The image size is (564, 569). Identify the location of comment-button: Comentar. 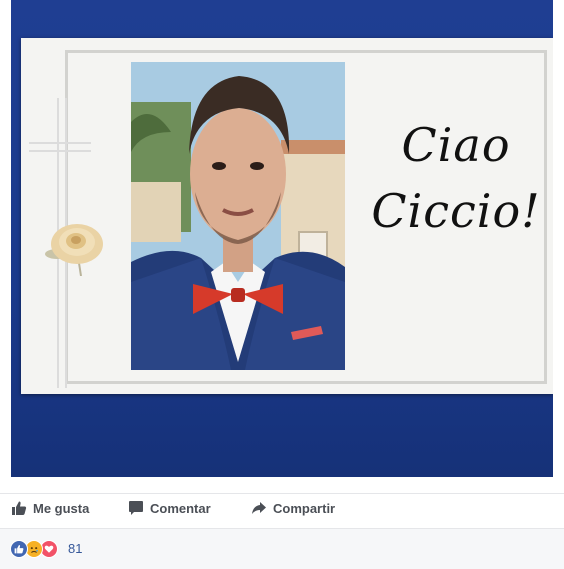
(169, 508).